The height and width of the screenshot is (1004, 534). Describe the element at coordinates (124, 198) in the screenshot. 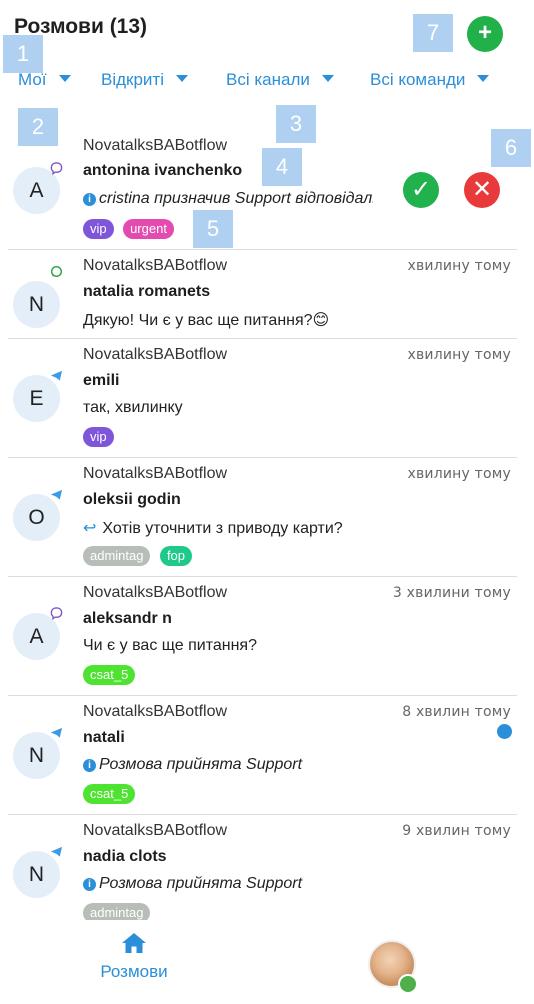

I see `message-actor: cristina` at that location.